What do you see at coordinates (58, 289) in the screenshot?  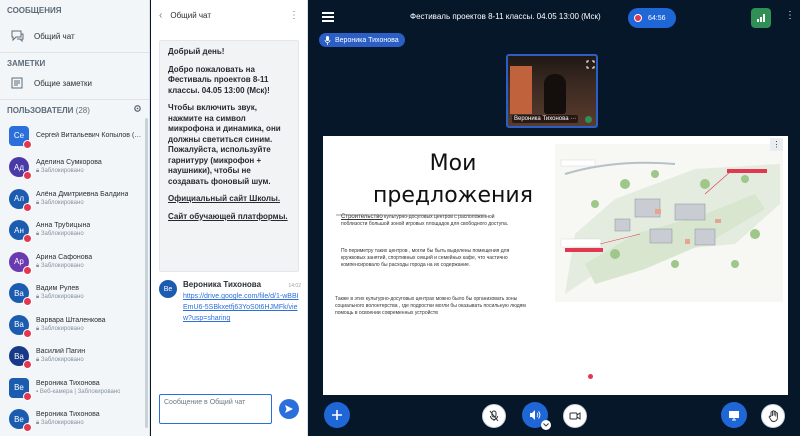 I see `user-name: Вадим Рулев` at bounding box center [58, 289].